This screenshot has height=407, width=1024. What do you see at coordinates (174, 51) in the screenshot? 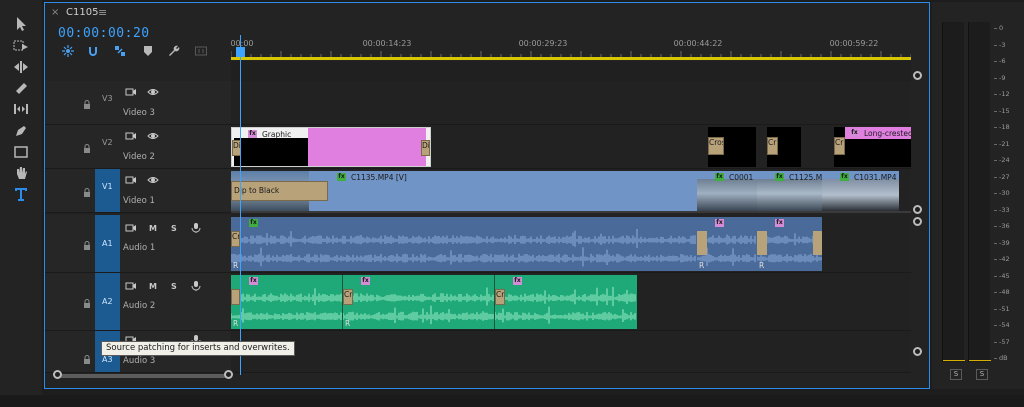
I see `settings-wrench-icon` at bounding box center [174, 51].